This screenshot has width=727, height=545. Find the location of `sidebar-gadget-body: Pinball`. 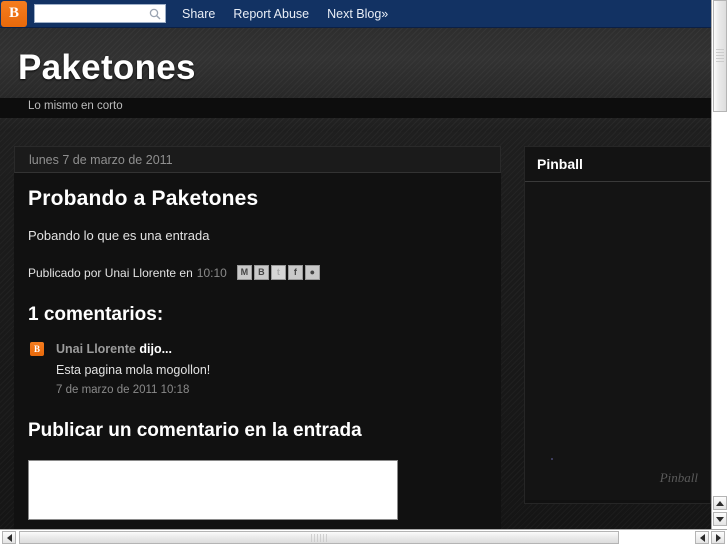

sidebar-gadget-body: Pinball is located at coordinates (617, 341).